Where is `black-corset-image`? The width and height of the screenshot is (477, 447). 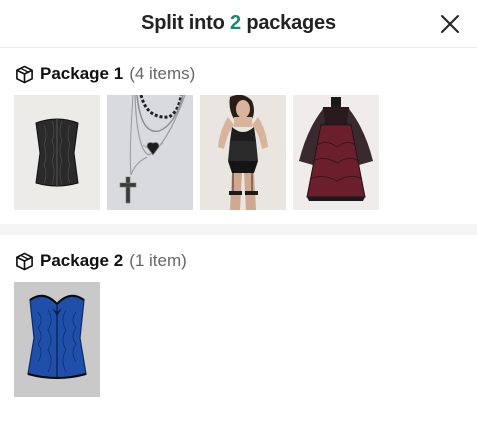 black-corset-image is located at coordinates (57, 152).